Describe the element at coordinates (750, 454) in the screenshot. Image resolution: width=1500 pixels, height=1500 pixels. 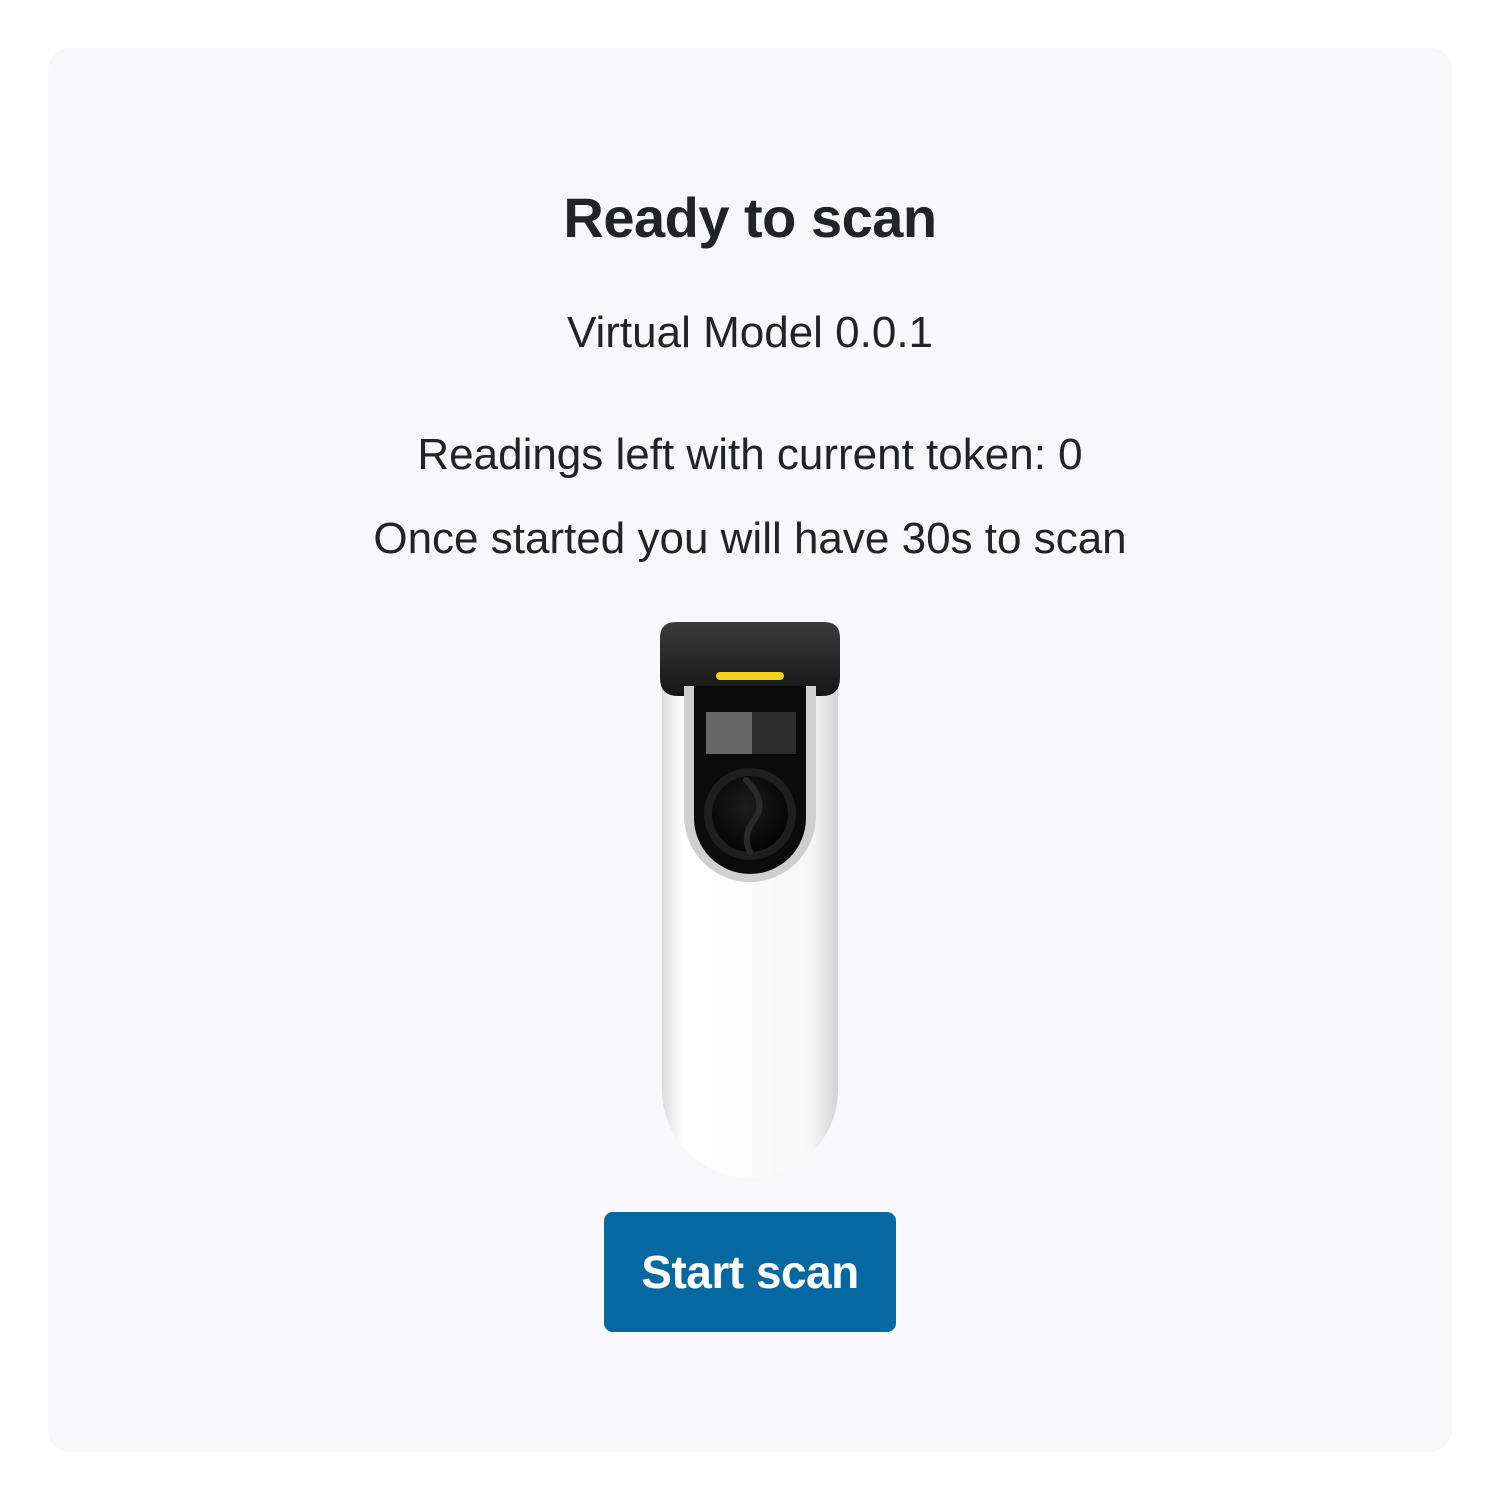
I see `readings-left-text: Readings left with current token: 0` at that location.